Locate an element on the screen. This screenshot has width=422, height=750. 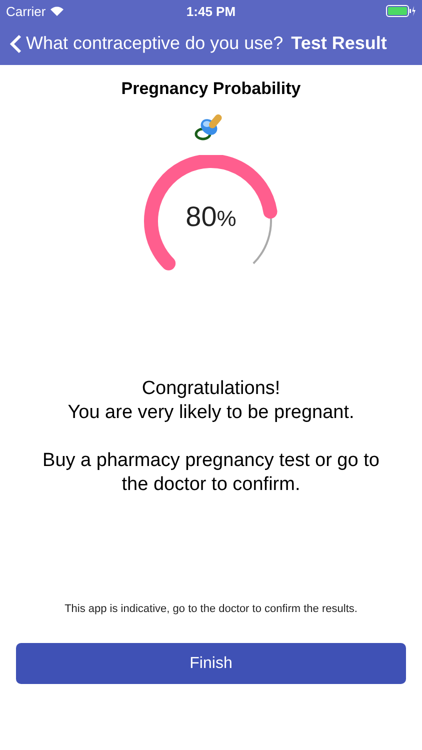
carrier-label: Carrier is located at coordinates (26, 11).